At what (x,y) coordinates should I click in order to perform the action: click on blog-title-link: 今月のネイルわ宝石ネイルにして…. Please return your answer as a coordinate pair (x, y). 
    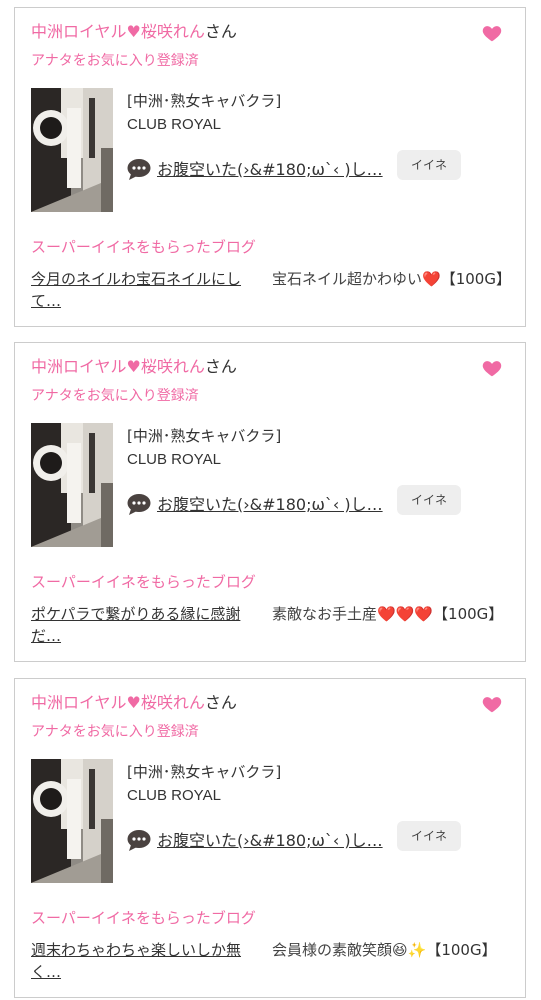
    Looking at the image, I should click on (149, 290).